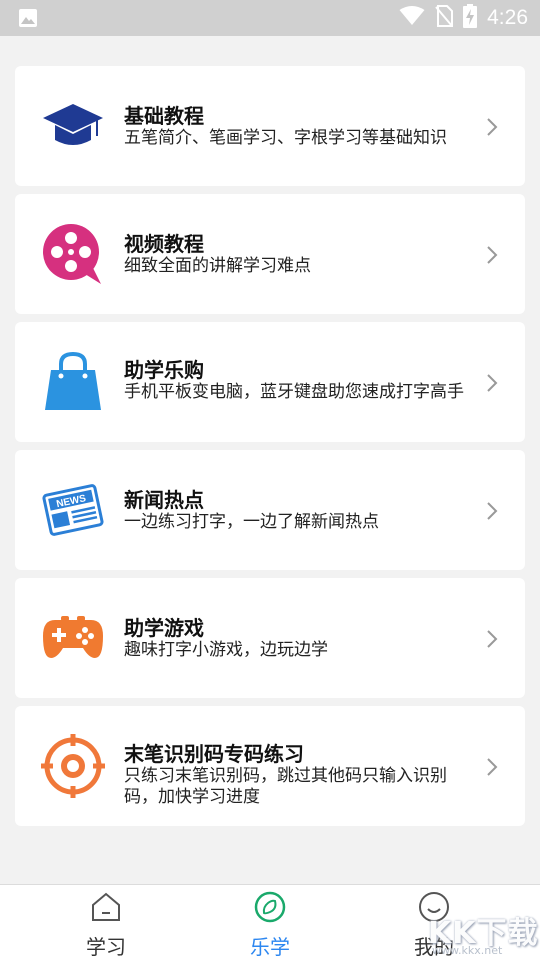  Describe the element at coordinates (164, 244) in the screenshot. I see `card-title: 视频教程` at that location.